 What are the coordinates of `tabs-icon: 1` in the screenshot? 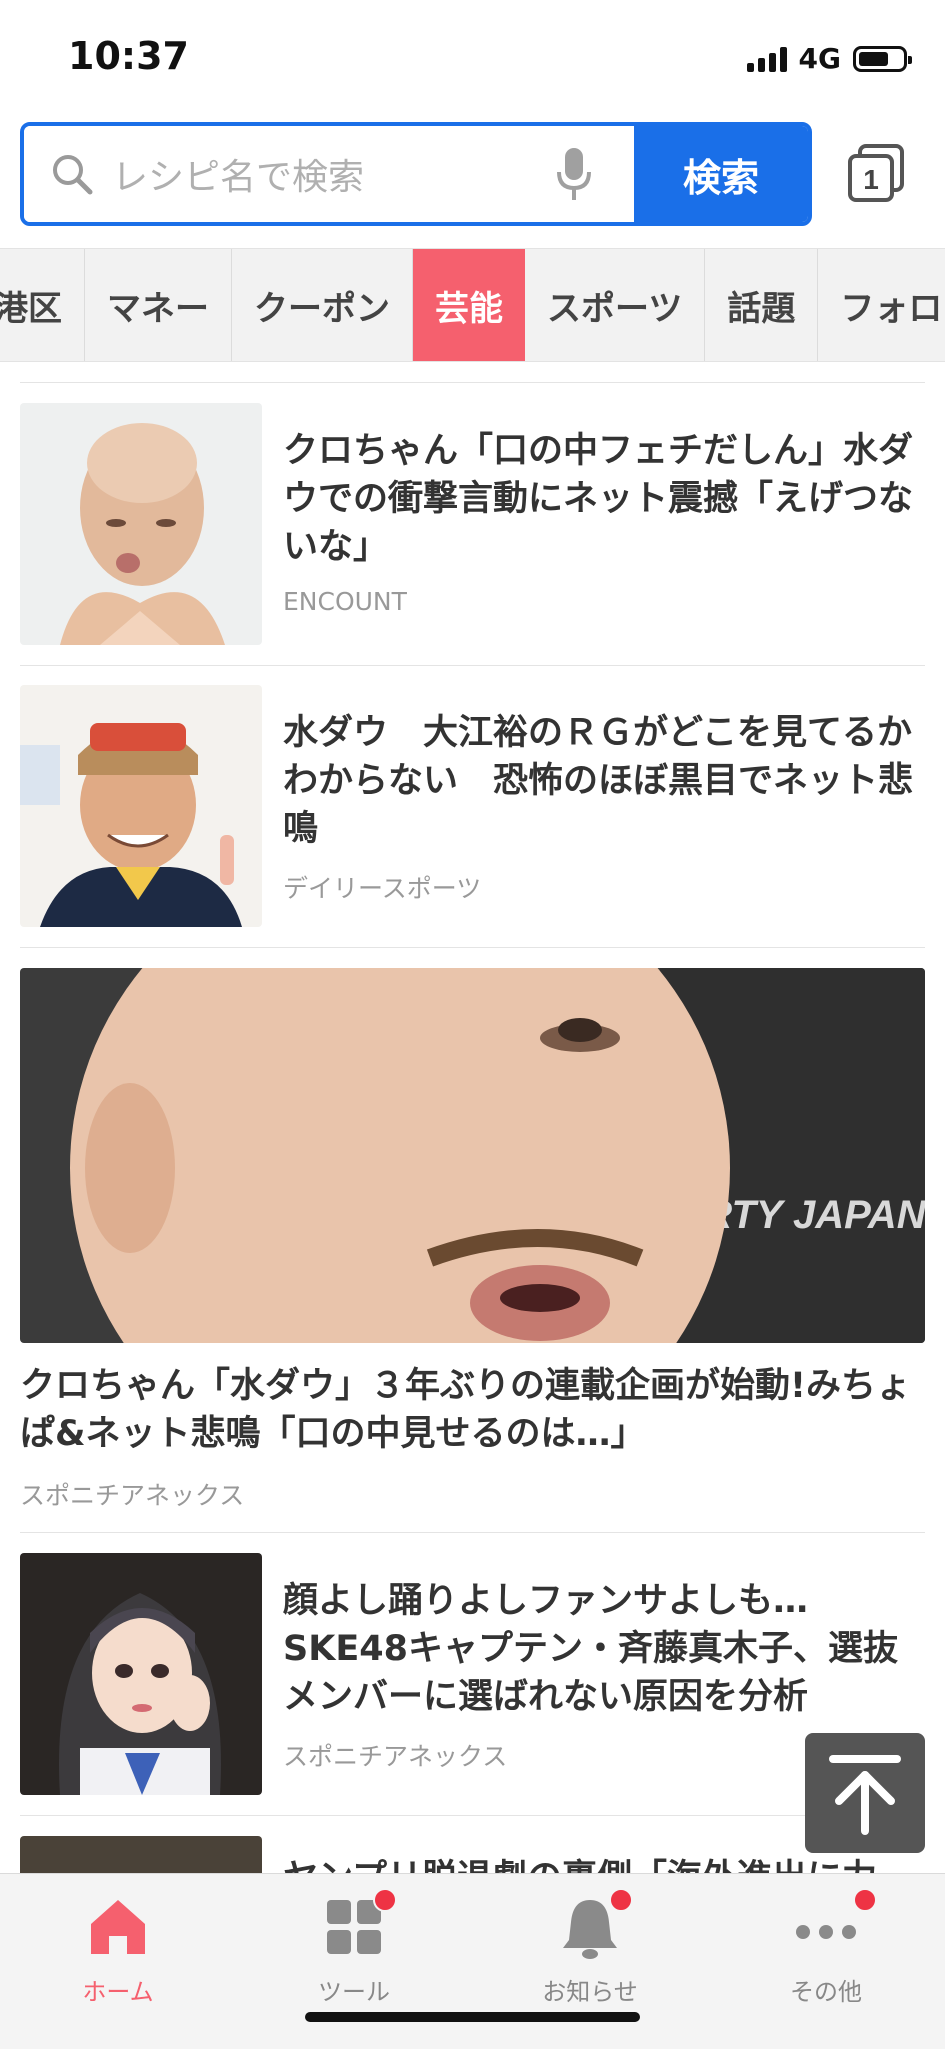 It's located at (876, 173).